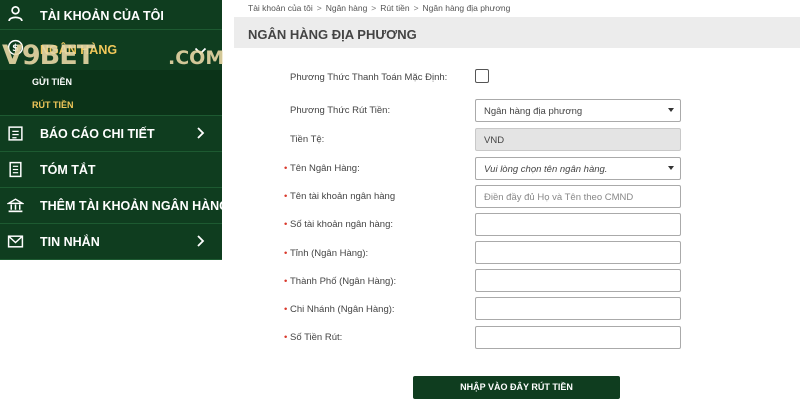 This screenshot has width=800, height=400. What do you see at coordinates (347, 8) in the screenshot?
I see `breadcrumb-item: Ngân hàng` at bounding box center [347, 8].